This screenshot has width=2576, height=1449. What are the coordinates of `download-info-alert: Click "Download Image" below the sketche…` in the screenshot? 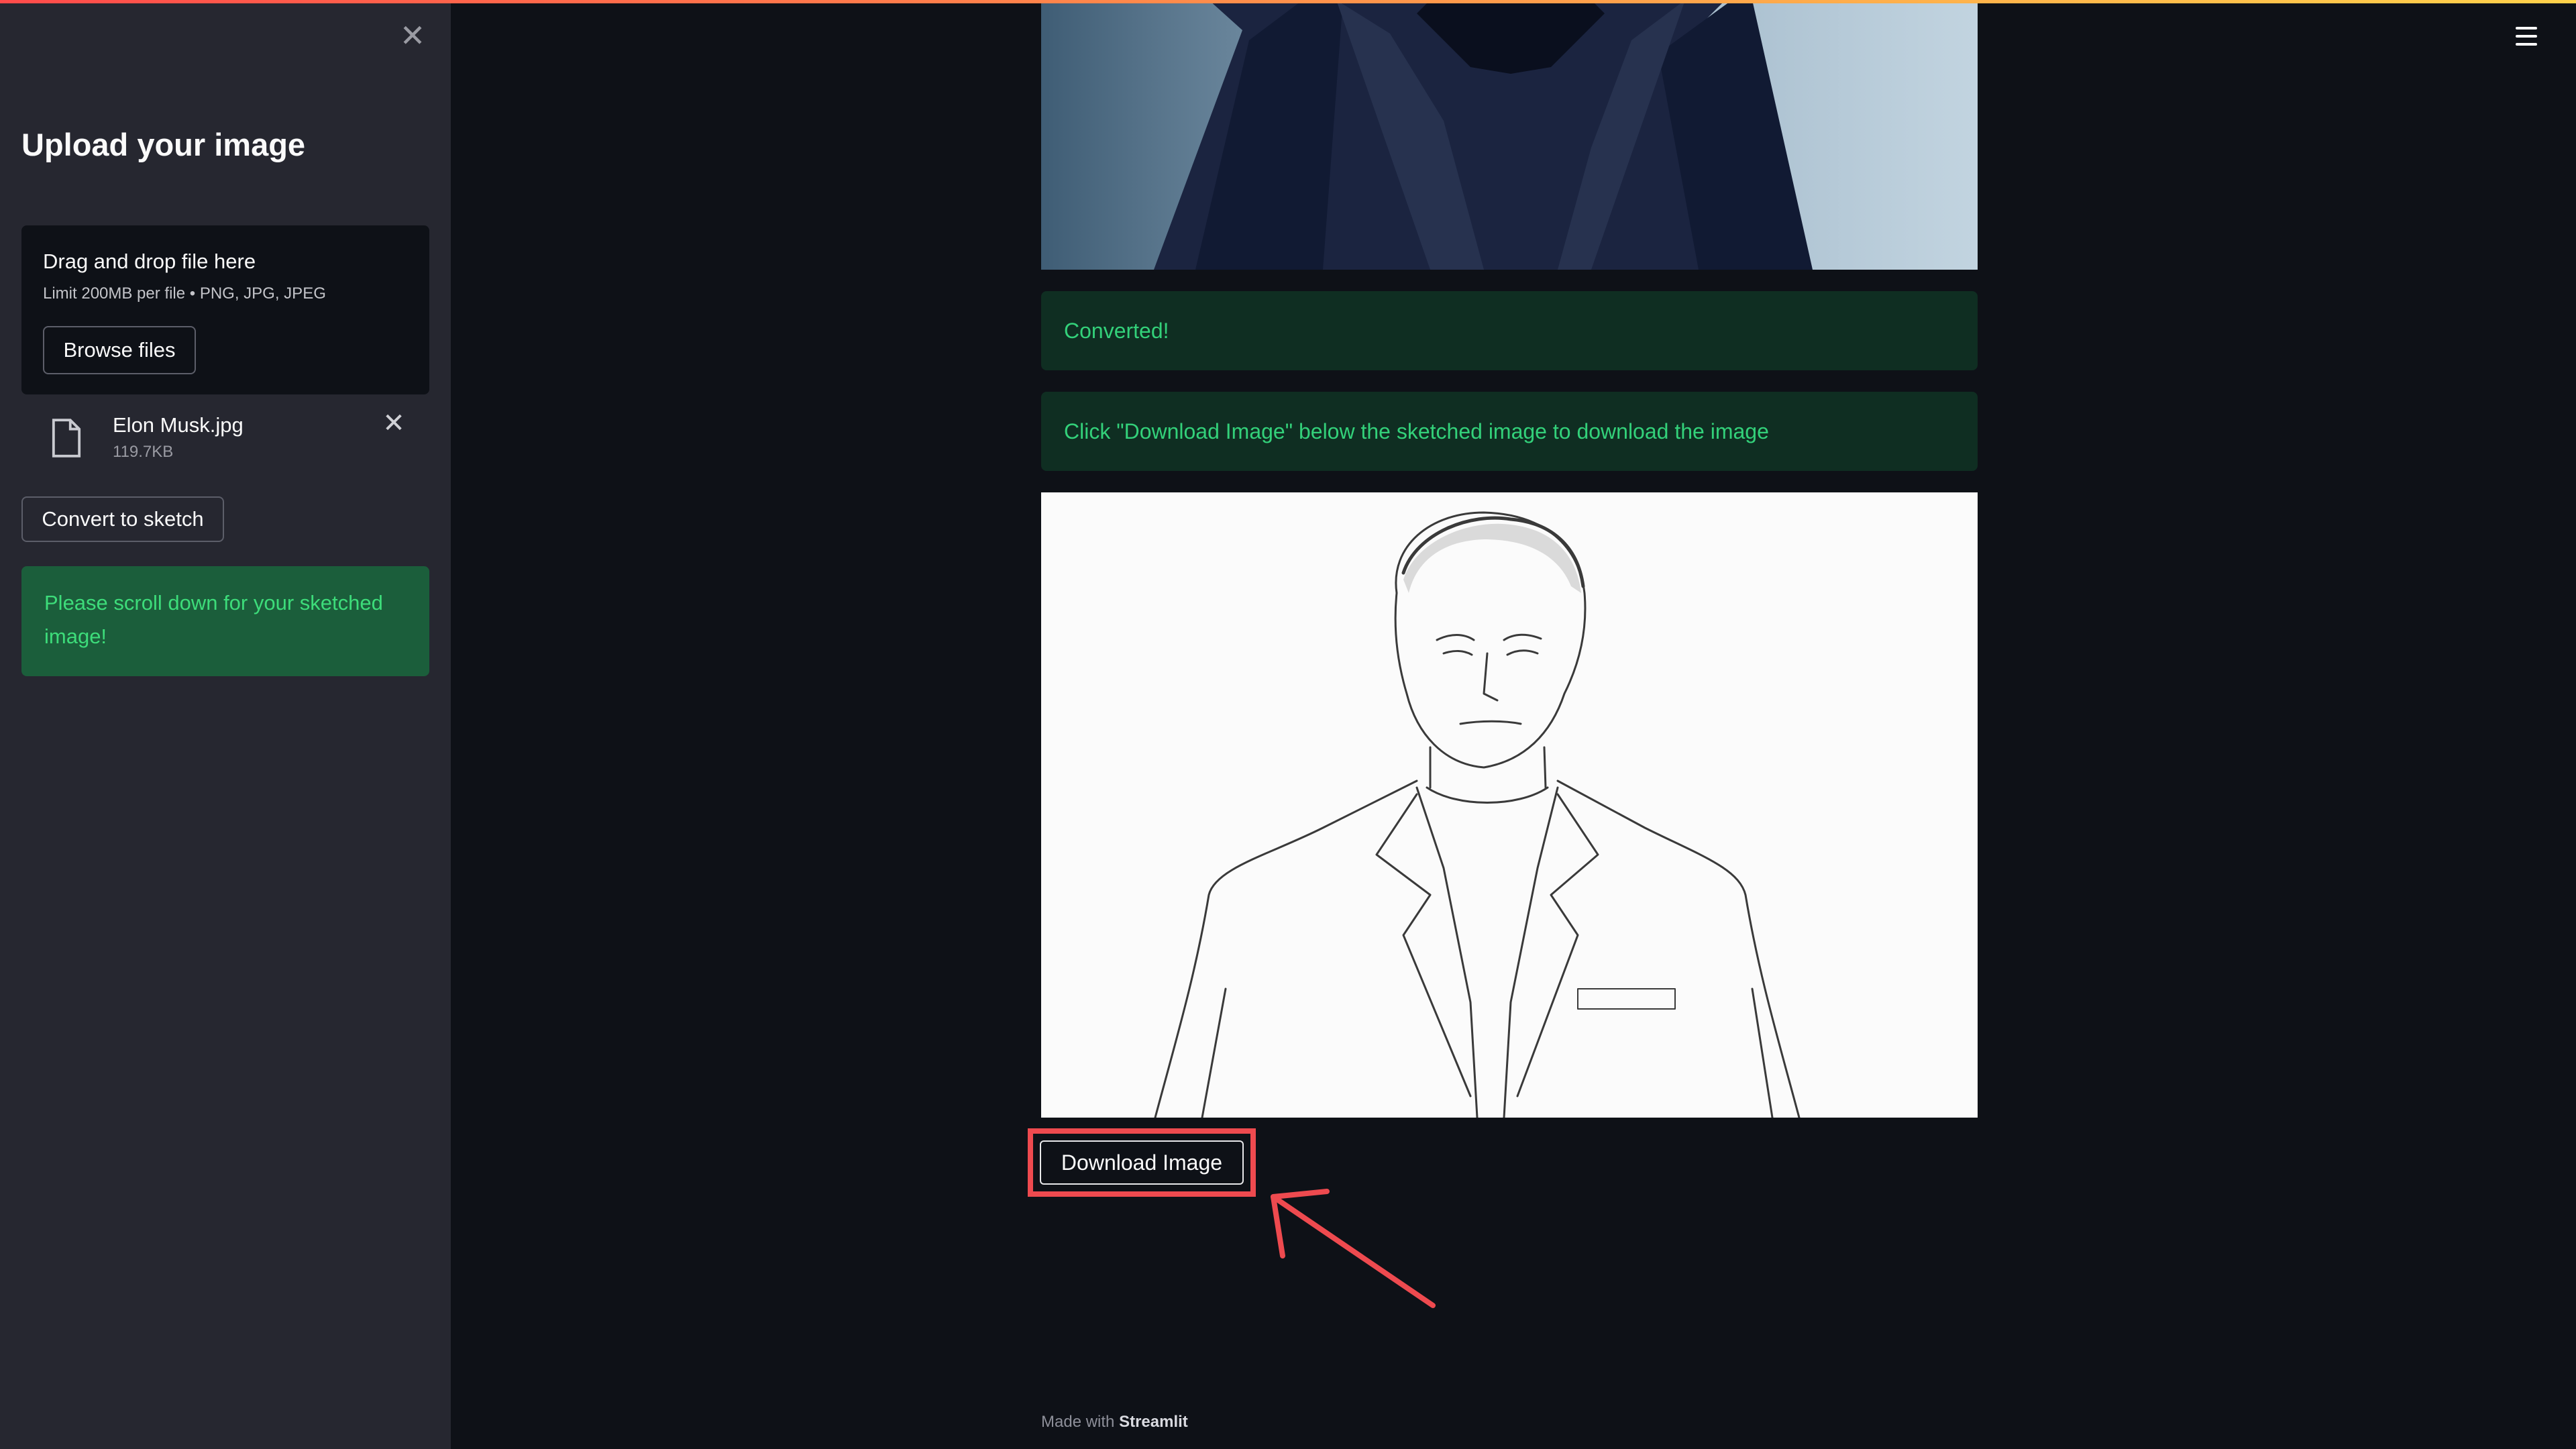 It's located at (1509, 431).